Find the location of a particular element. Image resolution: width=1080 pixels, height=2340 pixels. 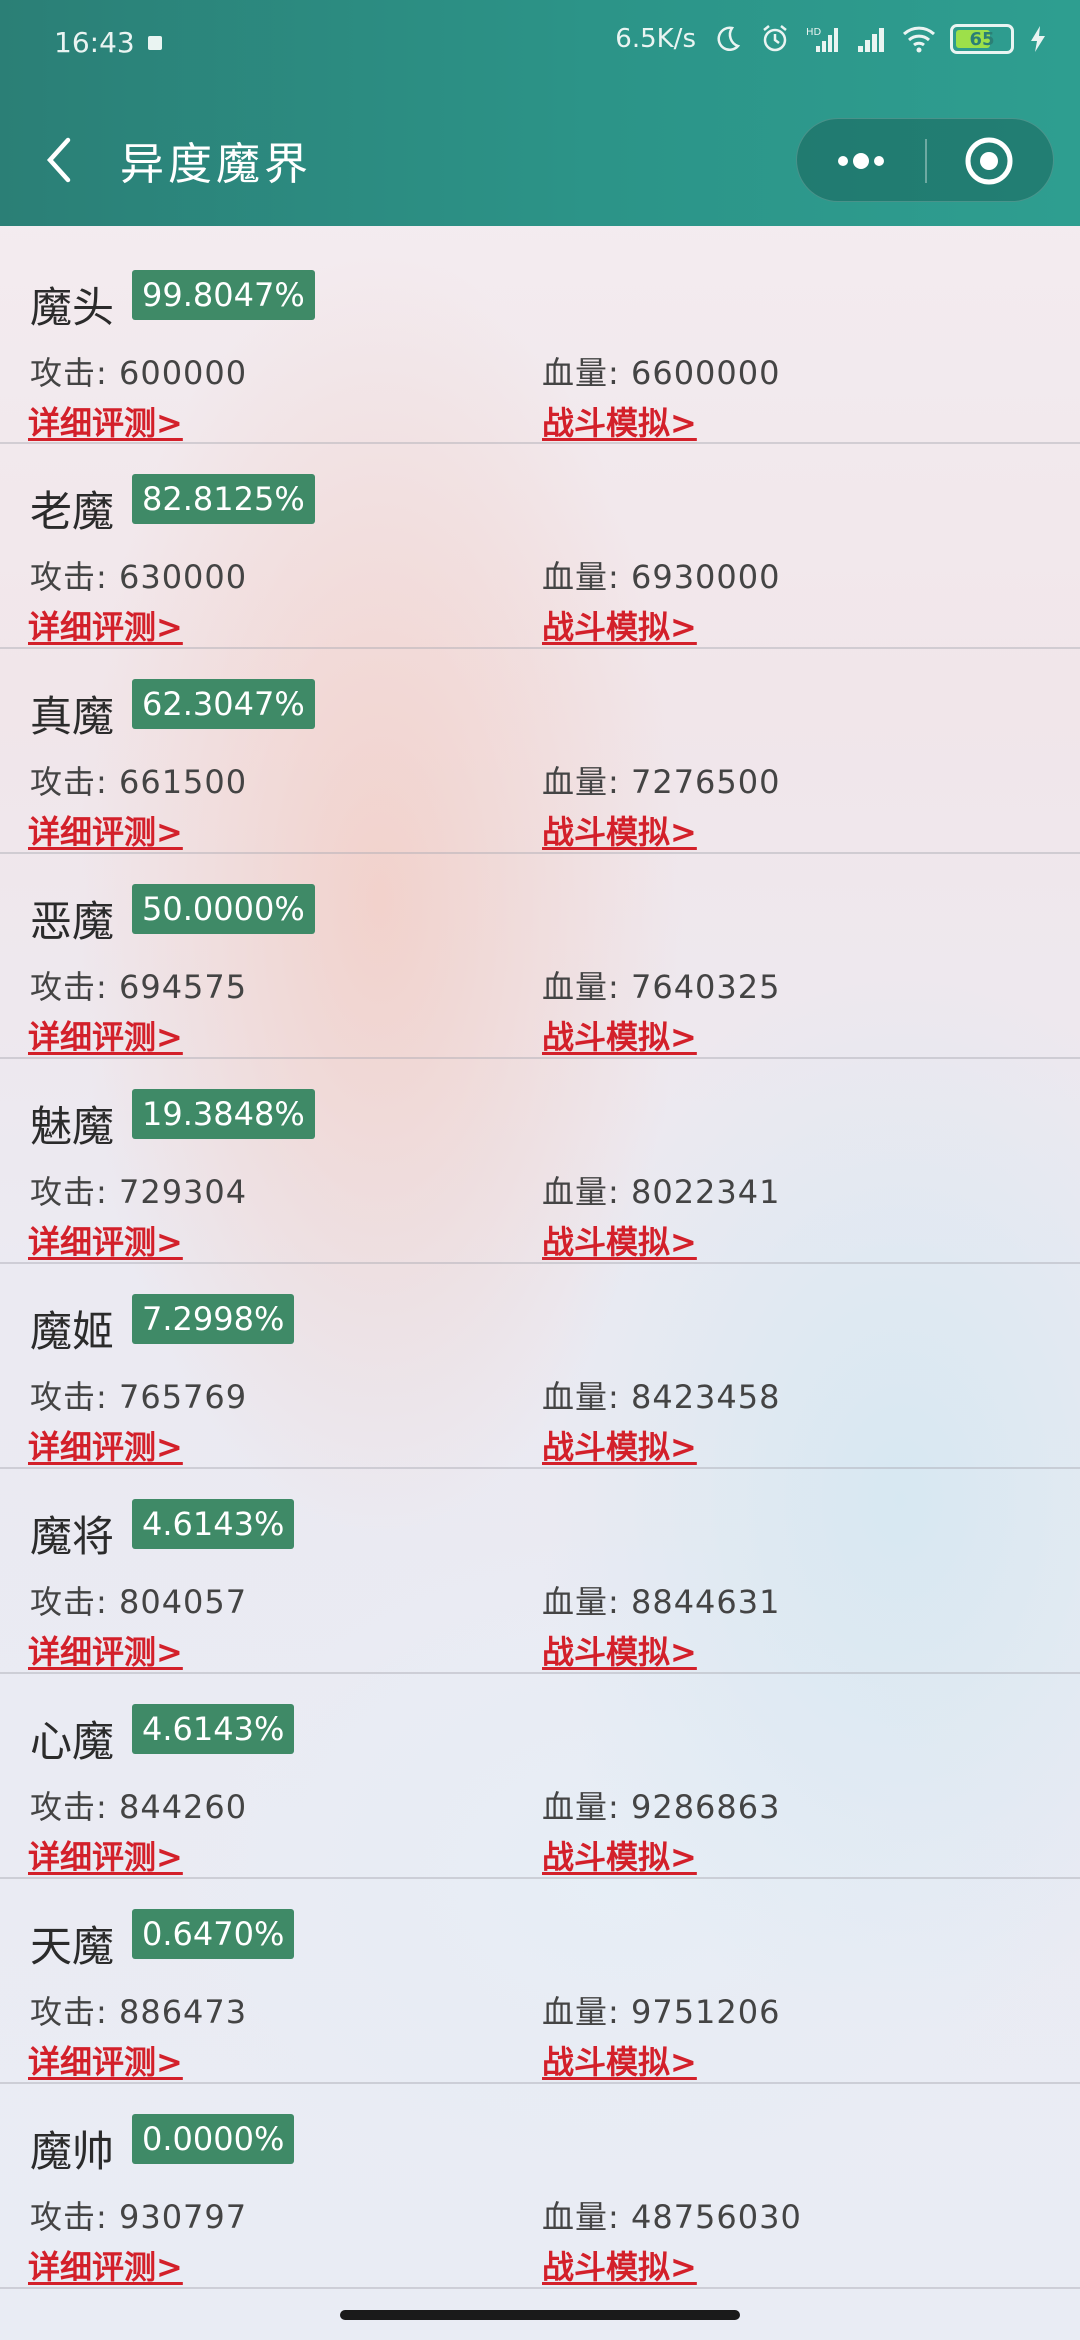

chevron-left-icon is located at coordinates (58, 160).